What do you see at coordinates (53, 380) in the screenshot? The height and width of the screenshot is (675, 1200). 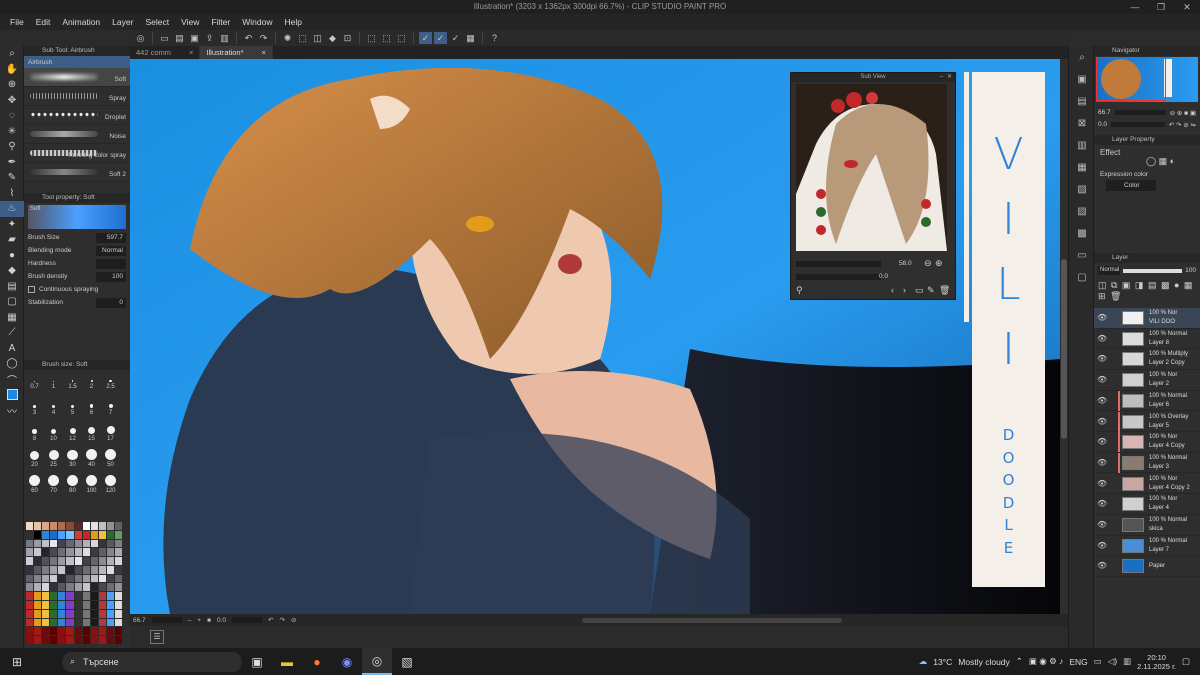 I see `brush-size-preset: 1` at bounding box center [53, 380].